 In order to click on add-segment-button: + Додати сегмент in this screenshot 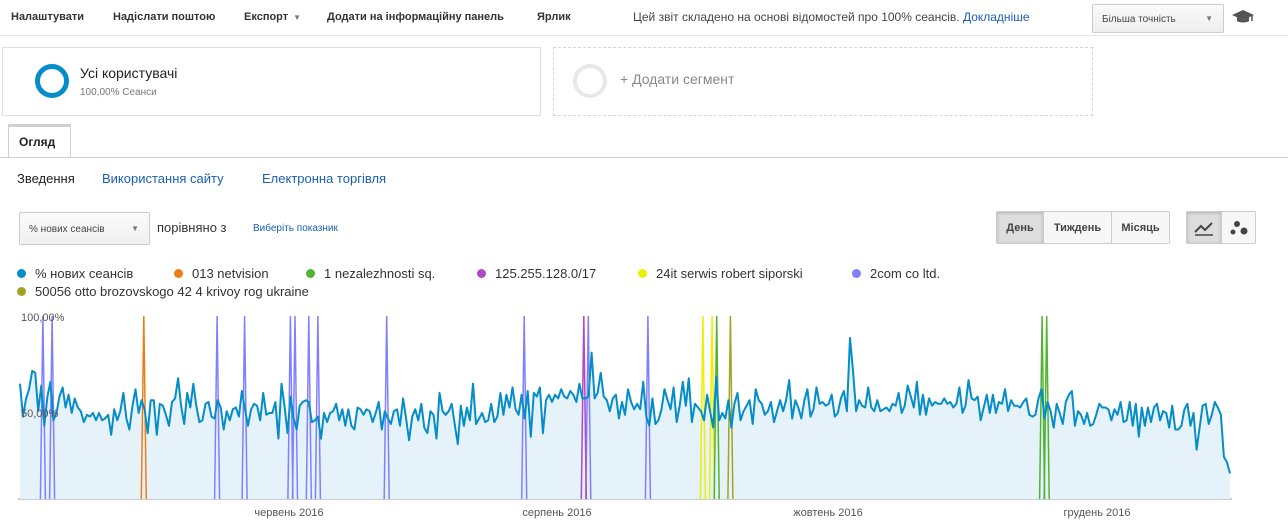, I will do `click(823, 81)`.